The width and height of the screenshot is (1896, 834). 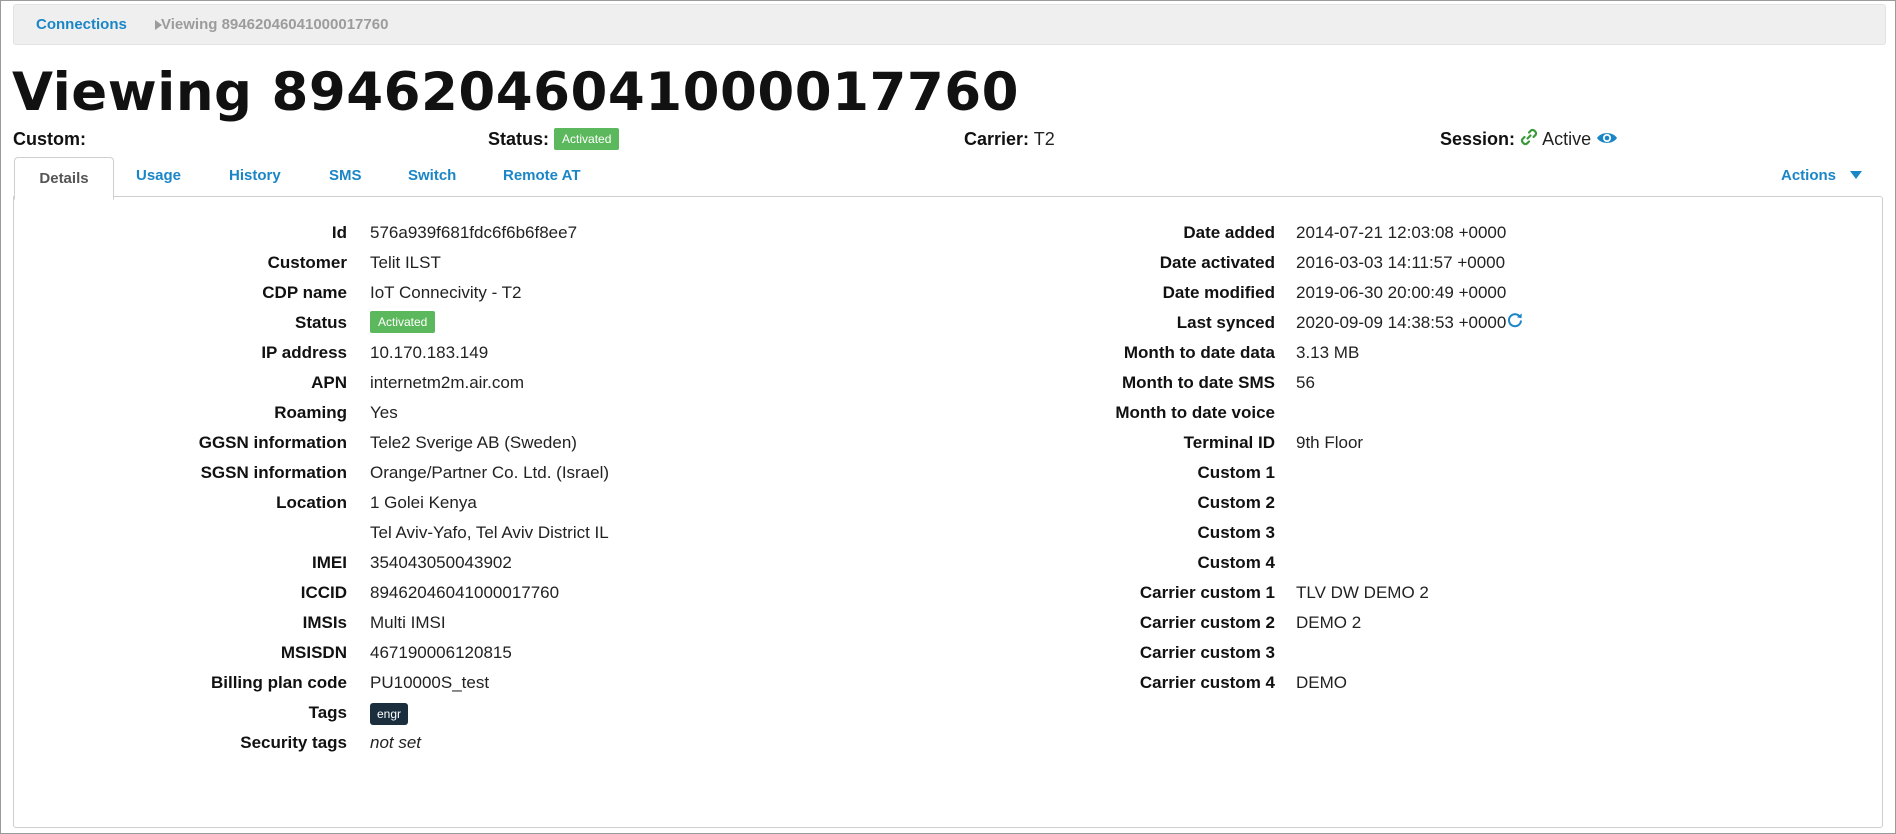 What do you see at coordinates (1198, 382) in the screenshot?
I see `field-label: Month to date SMS` at bounding box center [1198, 382].